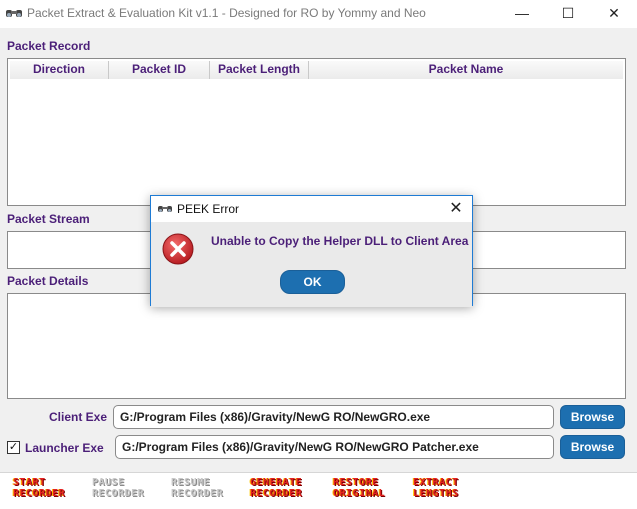  Describe the element at coordinates (29, 482) in the screenshot. I see `start-recorder-line1: START` at that location.